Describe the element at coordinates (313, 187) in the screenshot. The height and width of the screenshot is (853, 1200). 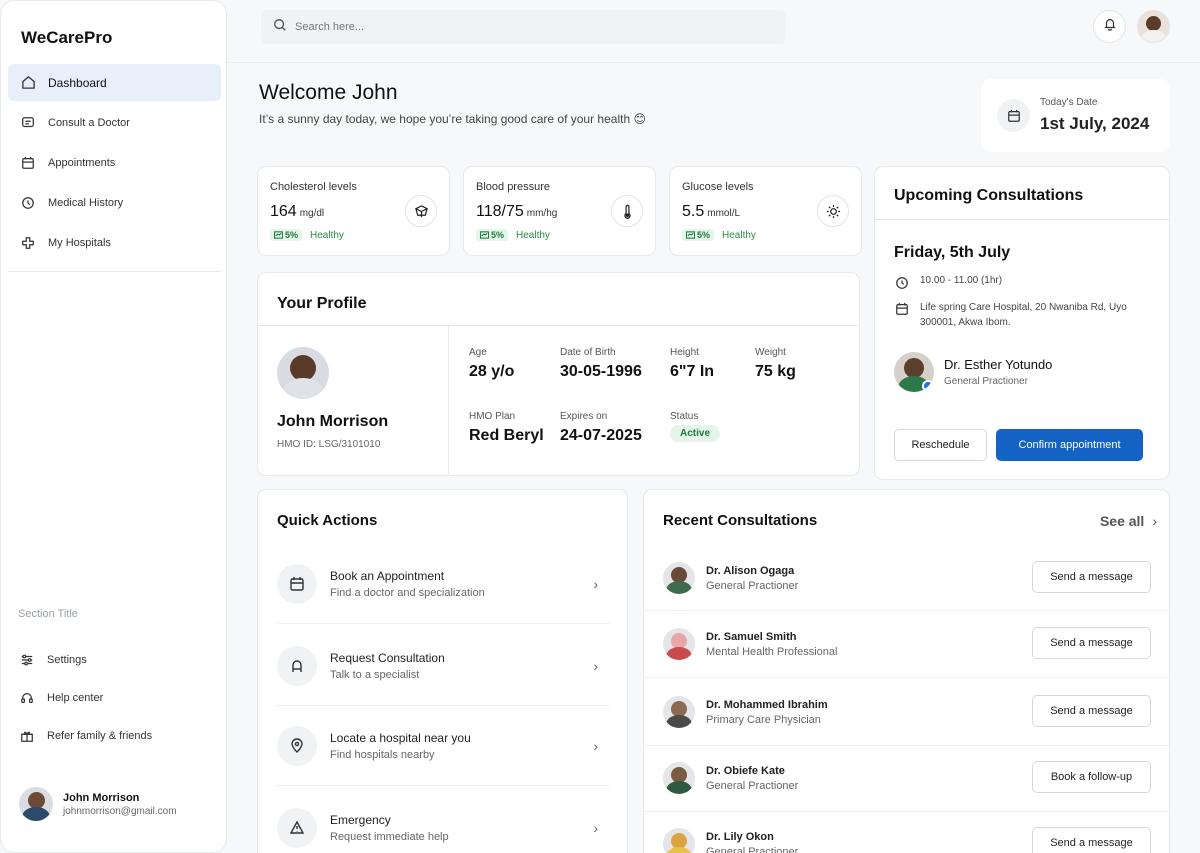
I see `metric-label: Cholesterol levels` at that location.